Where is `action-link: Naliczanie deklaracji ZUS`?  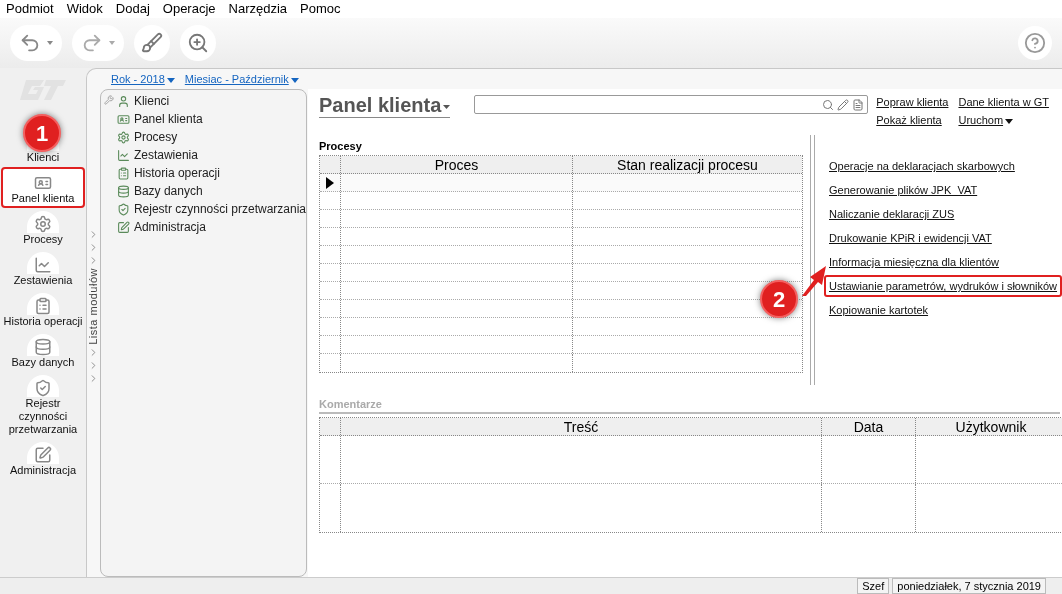 action-link: Naliczanie deklaracji ZUS is located at coordinates (943, 214).